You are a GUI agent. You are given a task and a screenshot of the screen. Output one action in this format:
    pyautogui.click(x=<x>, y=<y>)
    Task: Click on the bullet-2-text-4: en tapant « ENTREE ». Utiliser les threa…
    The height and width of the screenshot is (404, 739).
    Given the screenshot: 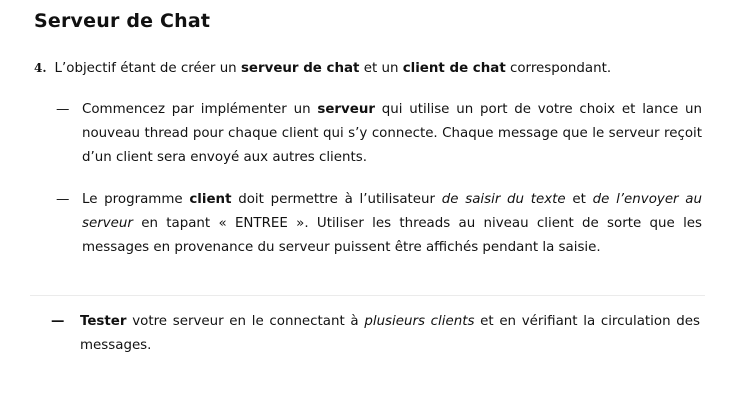 What is the action you would take?
    pyautogui.click(x=392, y=235)
    